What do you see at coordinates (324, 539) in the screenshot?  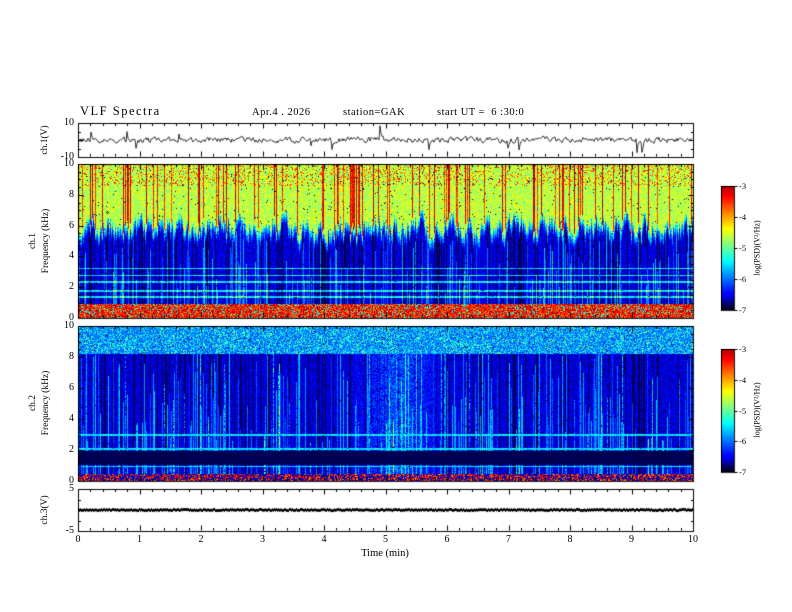 I see `x-tick-label: 4` at bounding box center [324, 539].